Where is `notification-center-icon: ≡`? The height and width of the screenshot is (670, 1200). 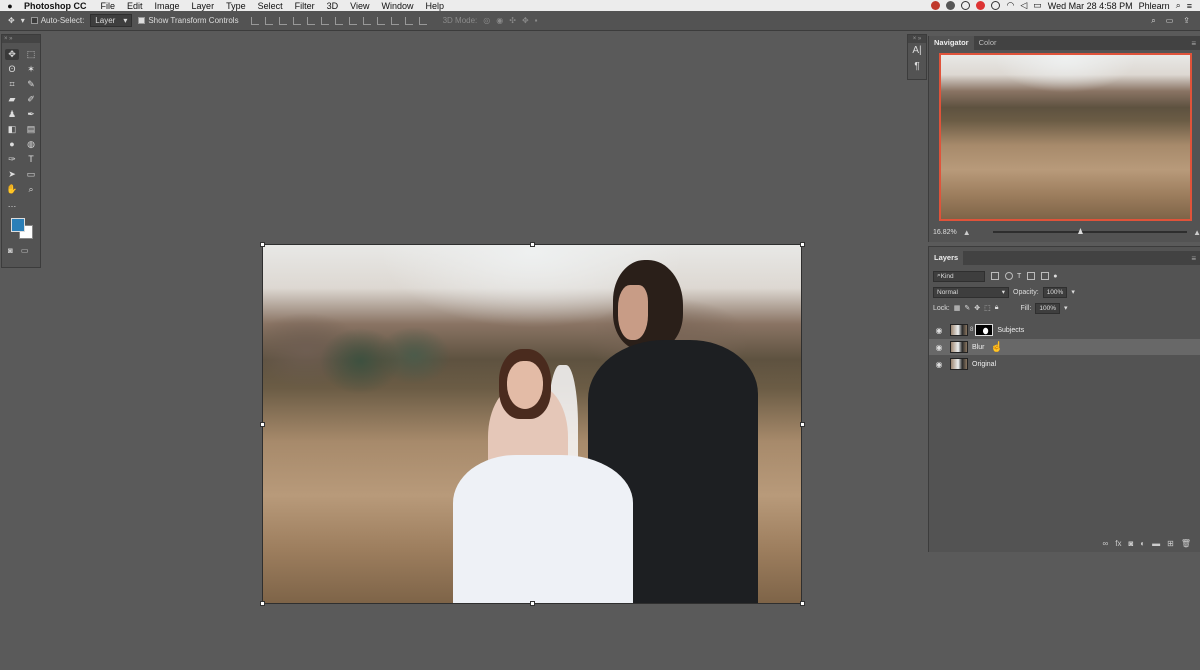
notification-center-icon: ≡ is located at coordinates (1189, 6).